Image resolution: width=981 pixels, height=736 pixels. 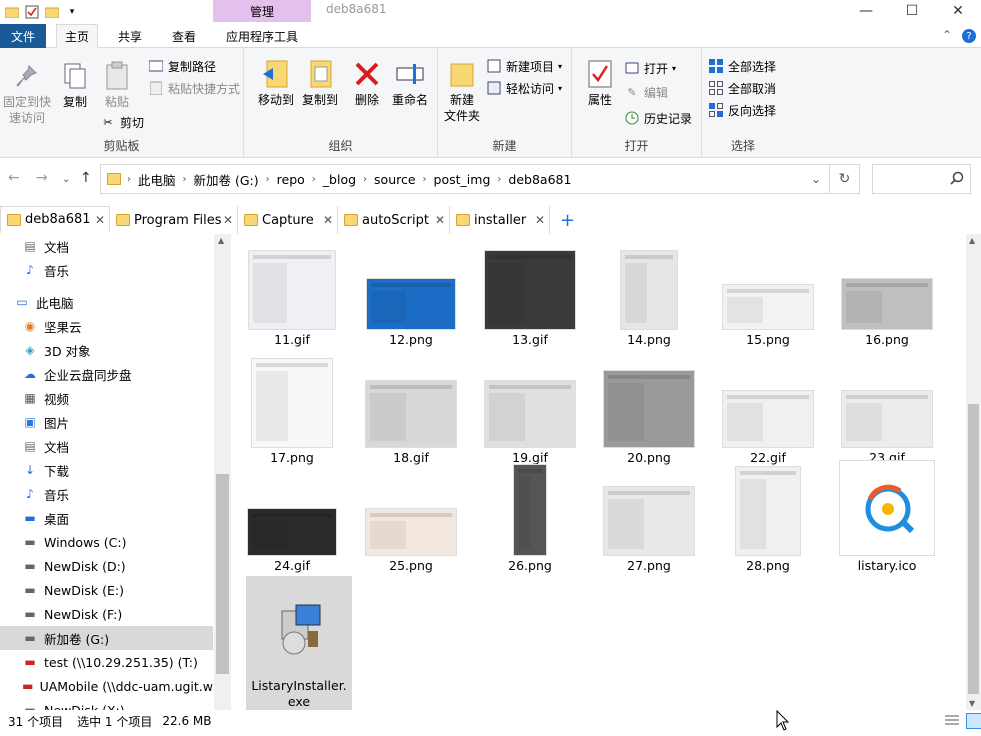 I want to click on new-item-button: 新建项目 ▾, so click(x=524, y=66).